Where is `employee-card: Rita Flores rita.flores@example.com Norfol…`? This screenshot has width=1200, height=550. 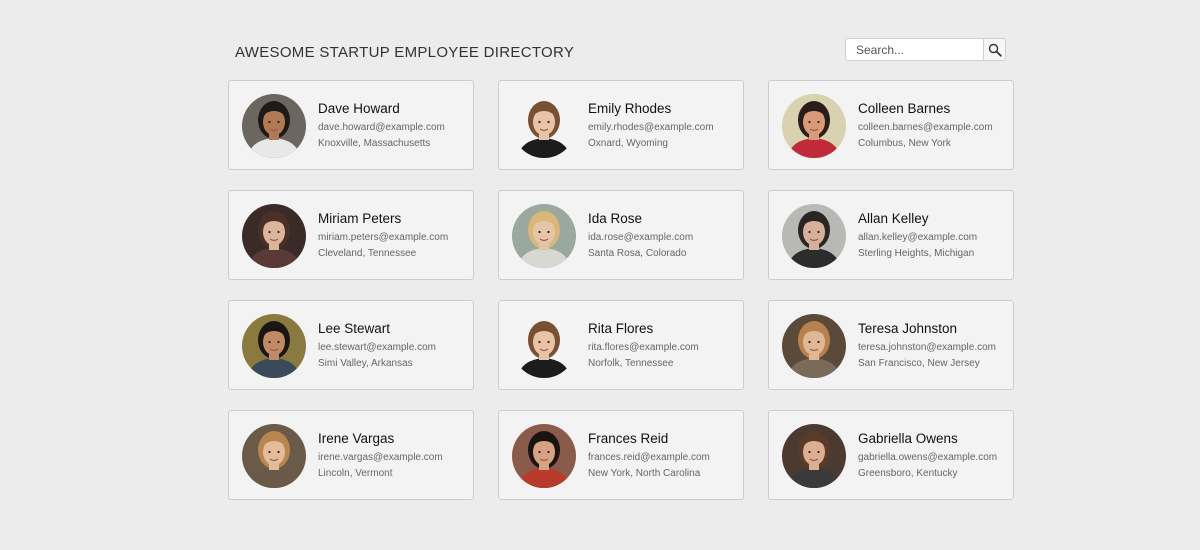 employee-card: Rita Flores rita.flores@example.com Norfol… is located at coordinates (621, 345).